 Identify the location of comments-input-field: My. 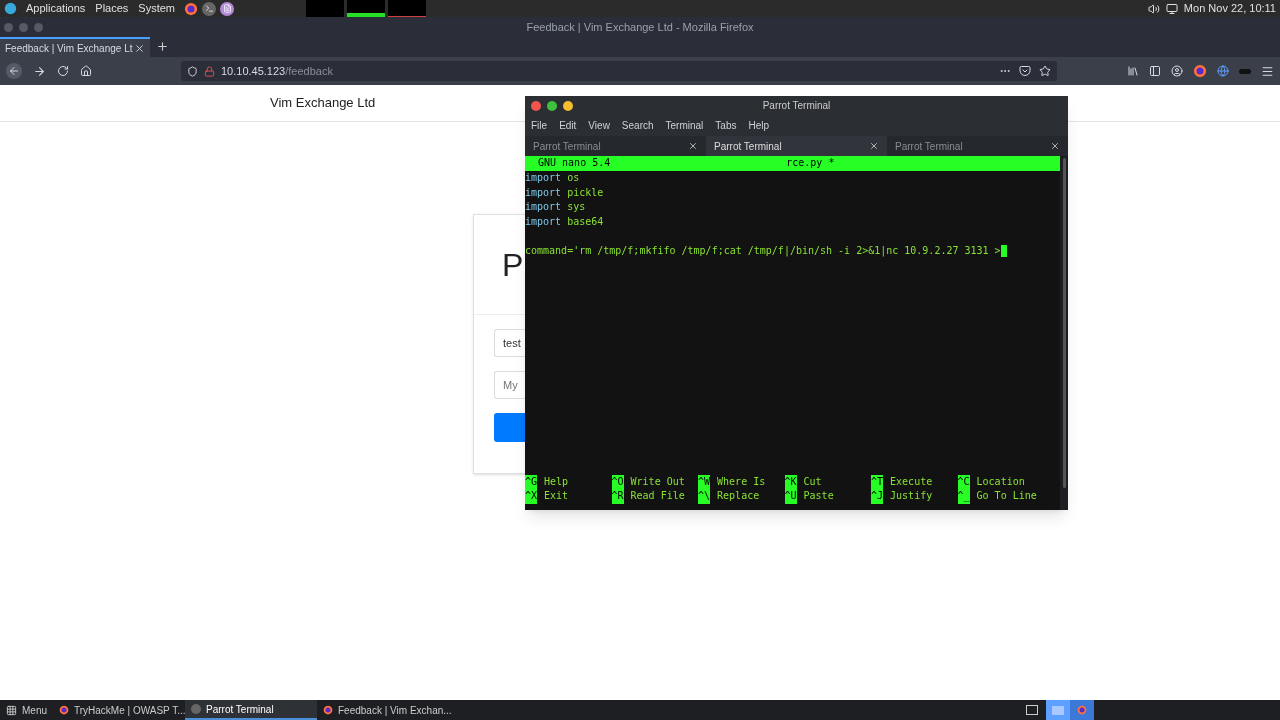
(509, 385).